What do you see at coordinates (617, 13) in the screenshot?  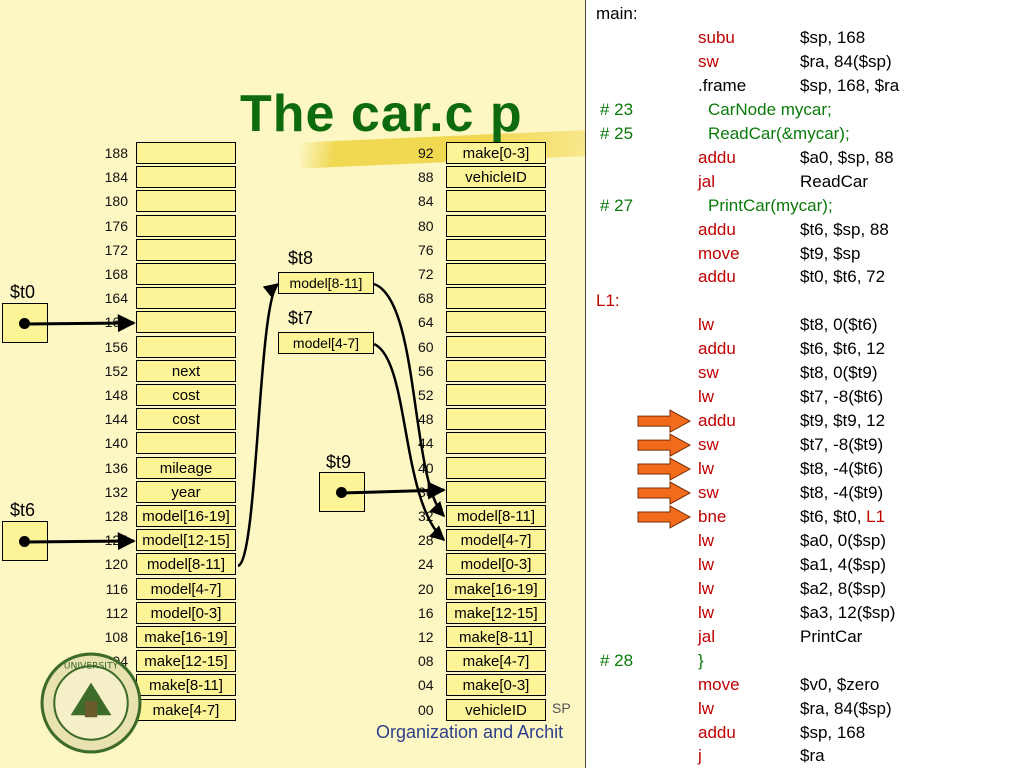 I see `code-label: main:` at bounding box center [617, 13].